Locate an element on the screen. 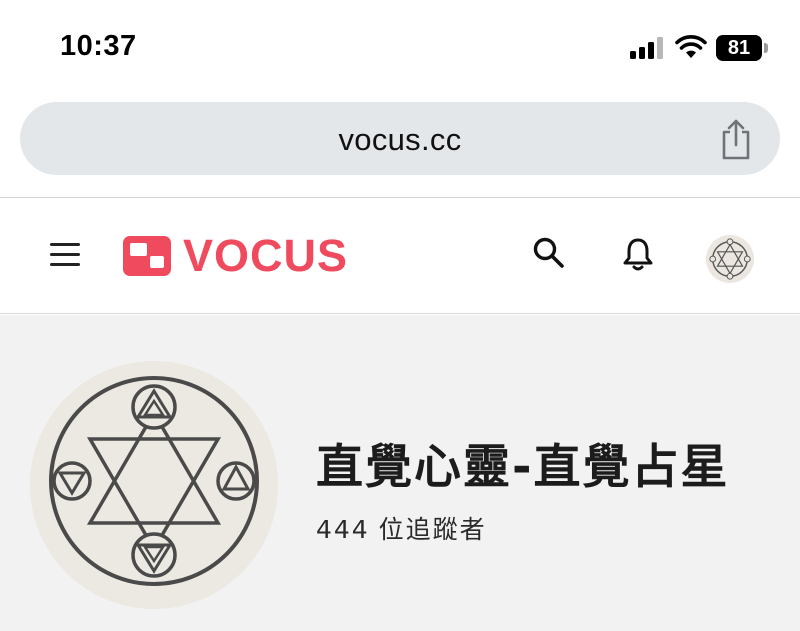 This screenshot has height=631, width=800. wifi-icon is located at coordinates (691, 46).